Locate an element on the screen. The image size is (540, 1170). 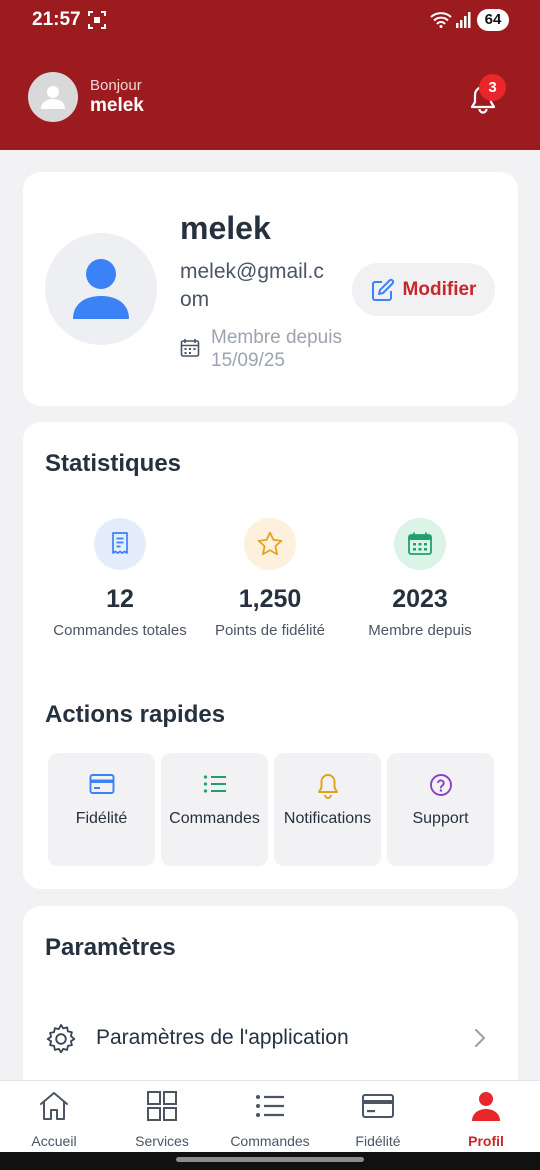
greeting-label: Bonjour is located at coordinates (116, 85).